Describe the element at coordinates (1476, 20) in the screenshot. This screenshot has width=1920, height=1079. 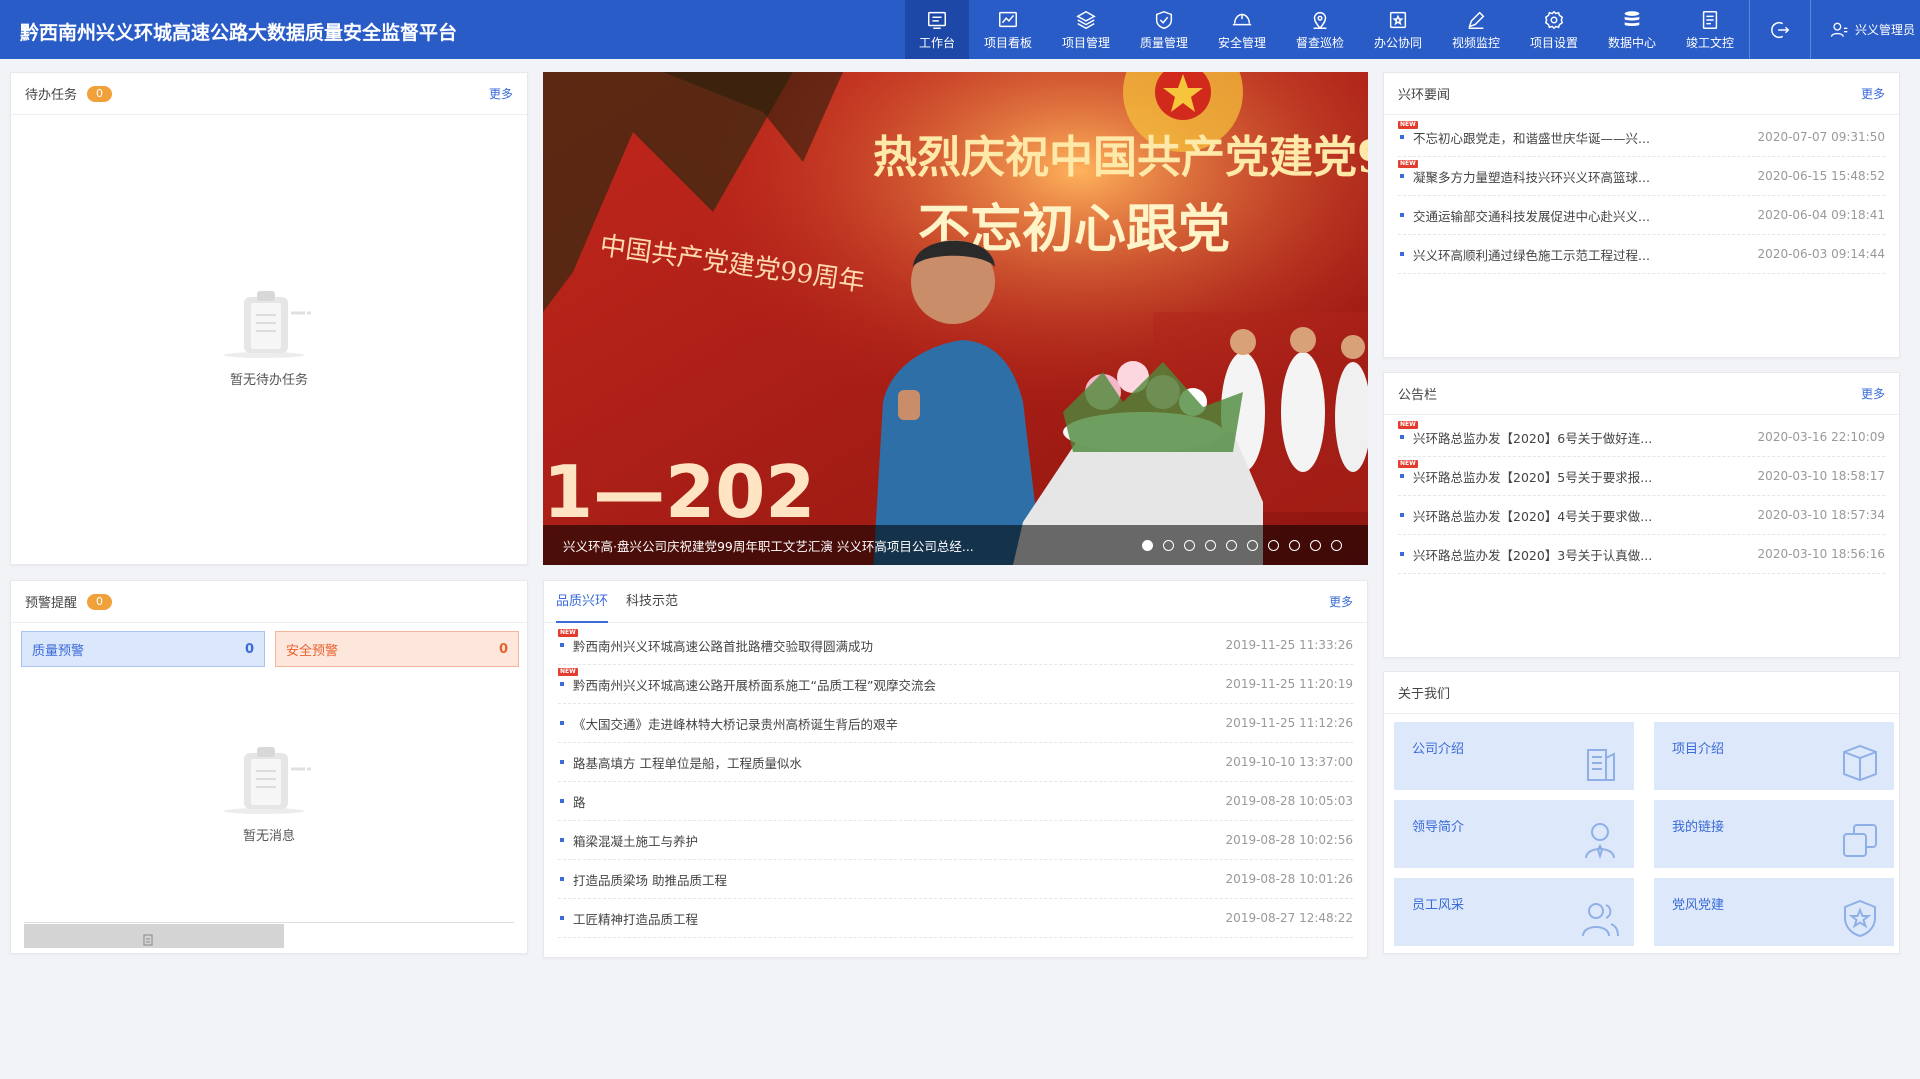
I see `edit-icon` at that location.